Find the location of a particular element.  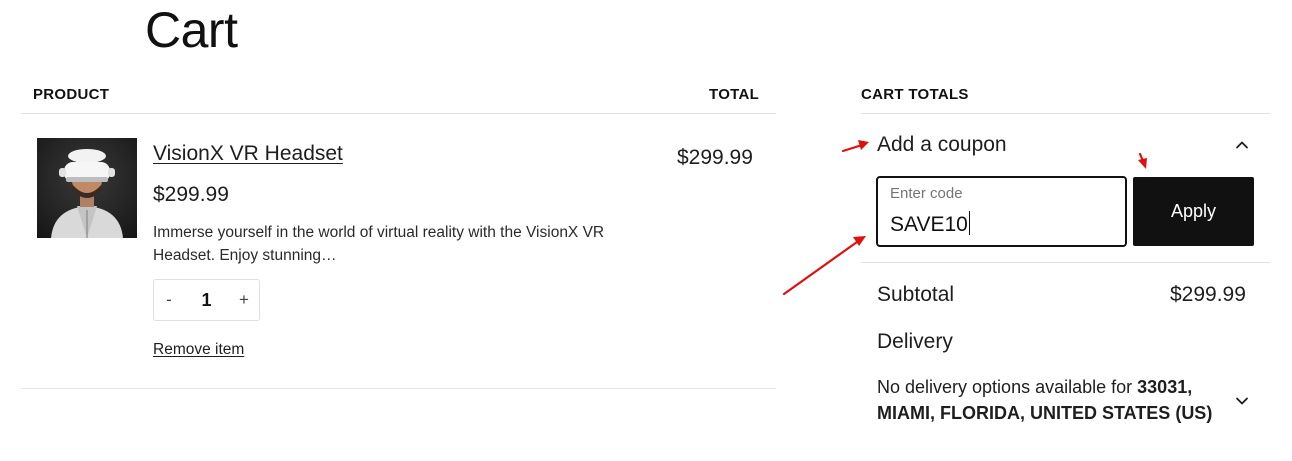

apply-coupon-button: Apply is located at coordinates (1193, 211).